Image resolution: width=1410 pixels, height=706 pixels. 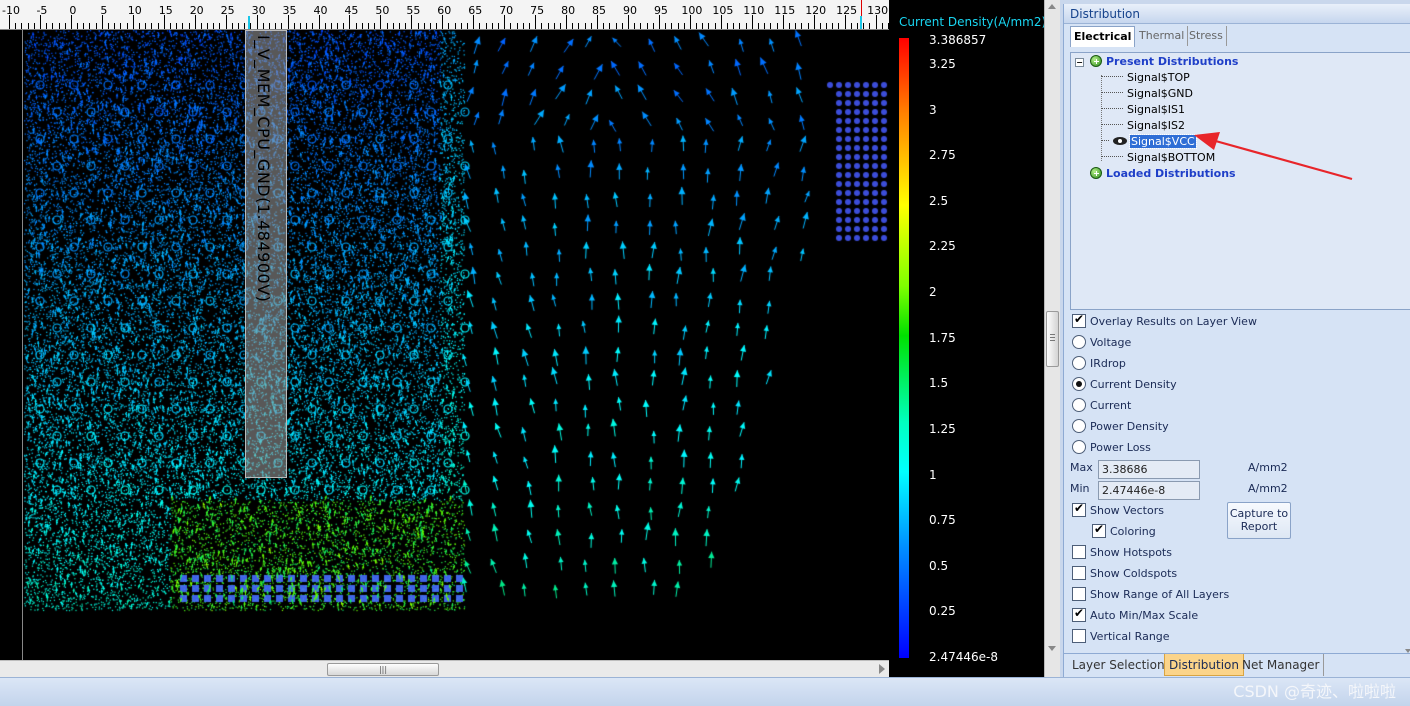 I want to click on ruler-label: 85, so click(x=599, y=10).